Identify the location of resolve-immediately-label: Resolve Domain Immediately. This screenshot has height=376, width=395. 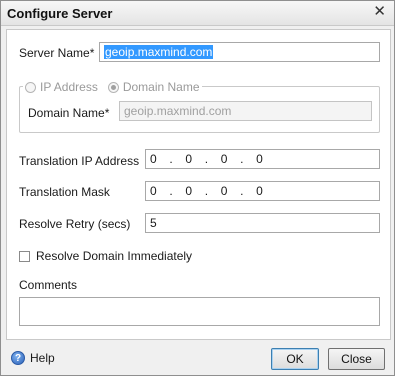
(114, 256).